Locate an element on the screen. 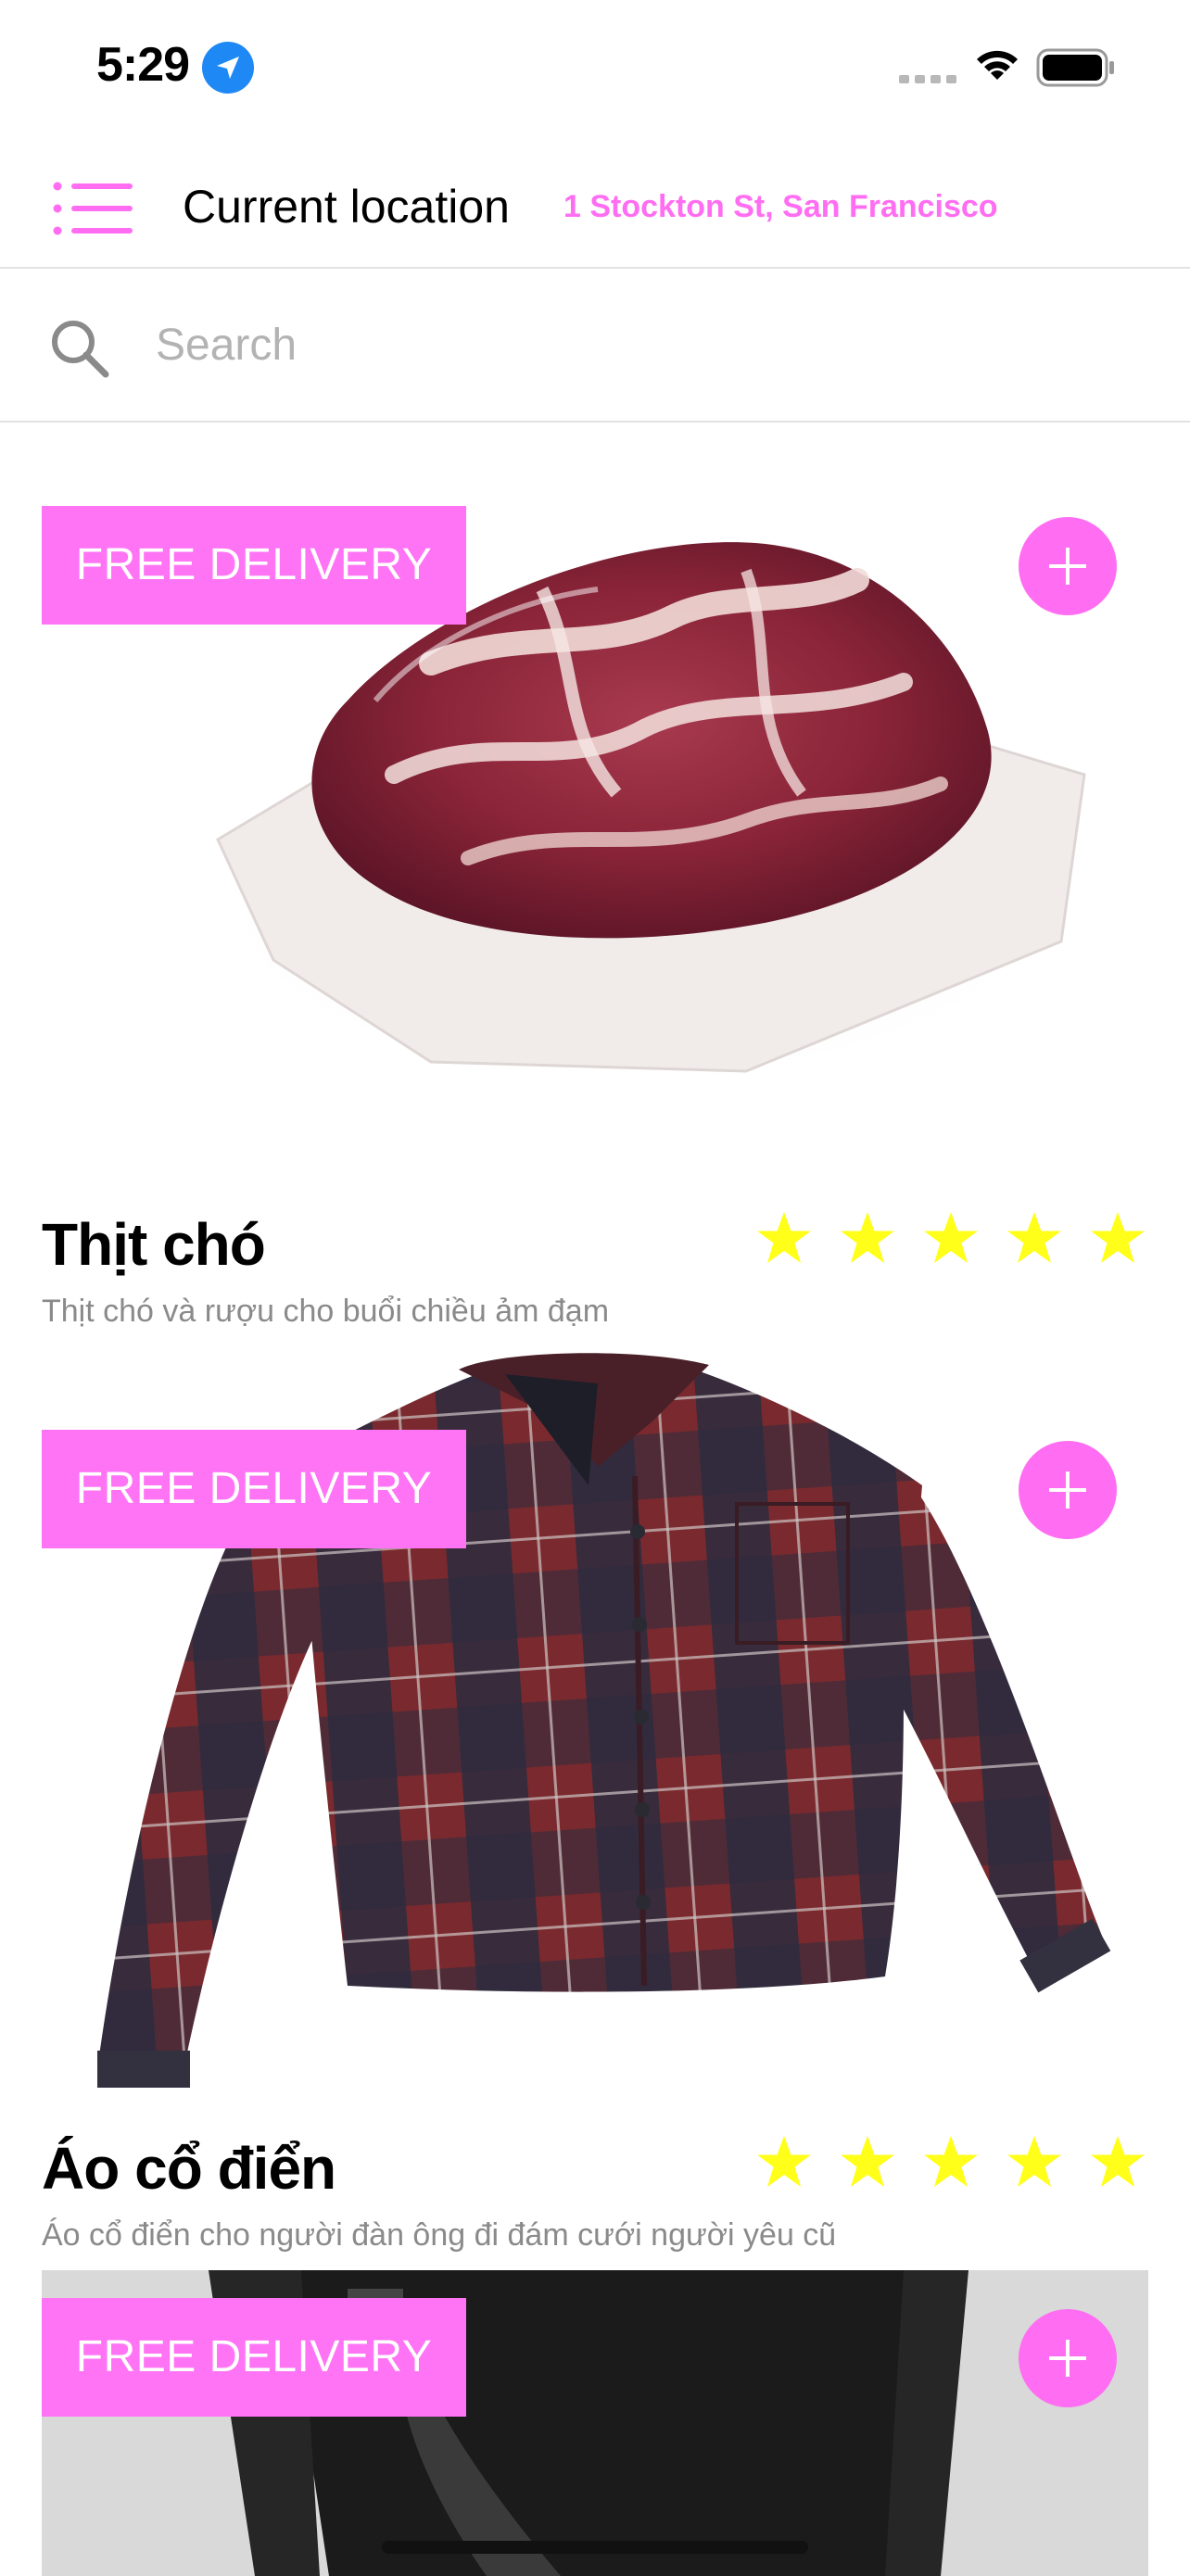  wifi-icon is located at coordinates (997, 65).